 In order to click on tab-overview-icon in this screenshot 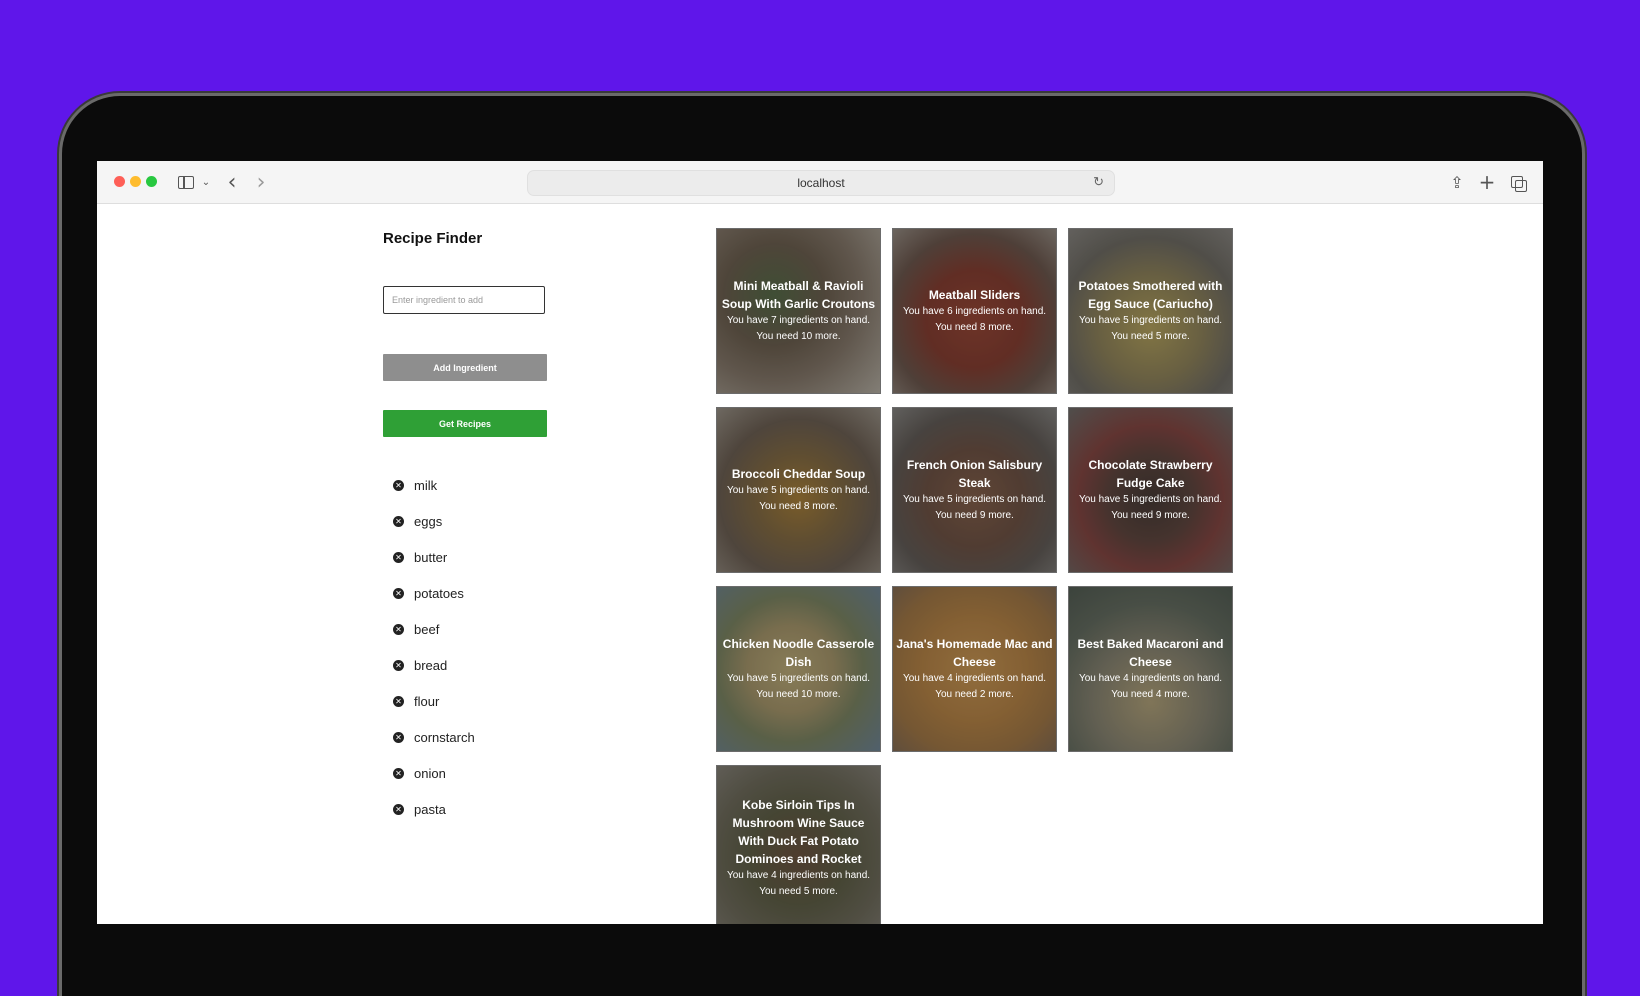, I will do `click(1517, 182)`.